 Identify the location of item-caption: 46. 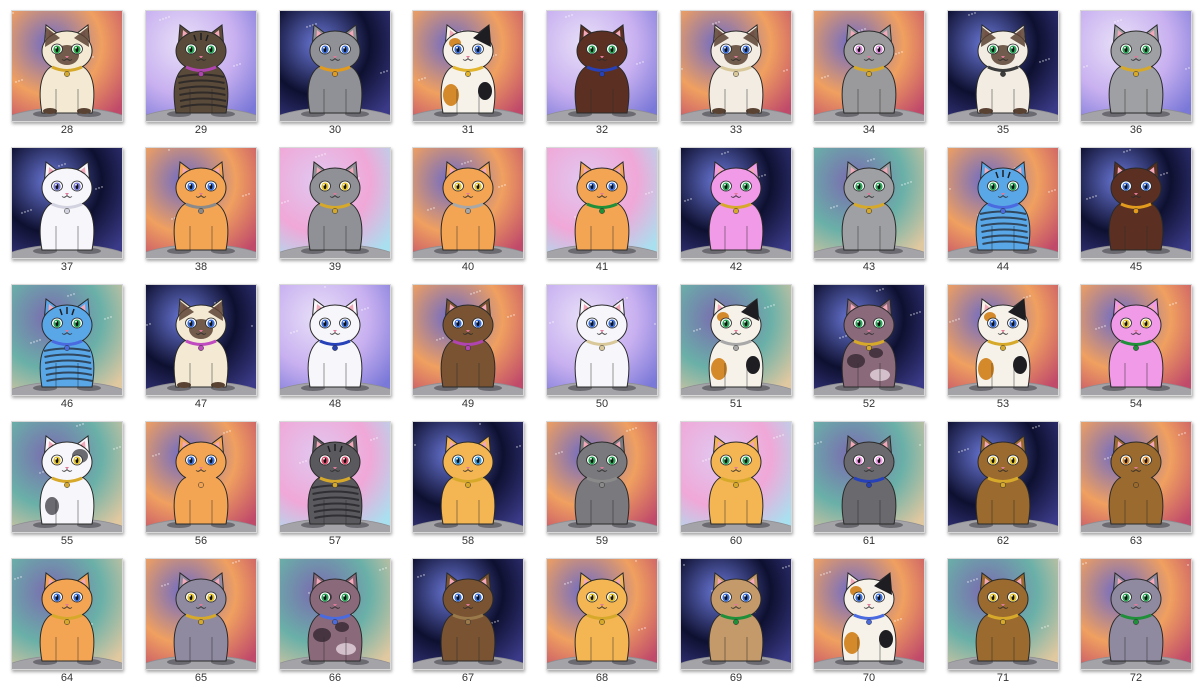
(67, 404).